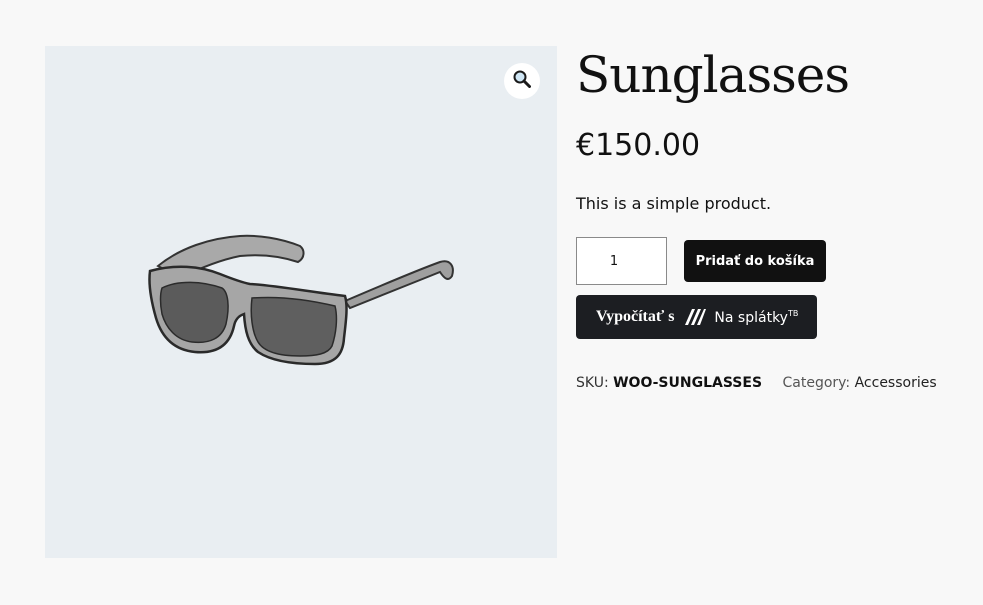  What do you see at coordinates (621, 261) in the screenshot?
I see `quantity-input` at bounding box center [621, 261].